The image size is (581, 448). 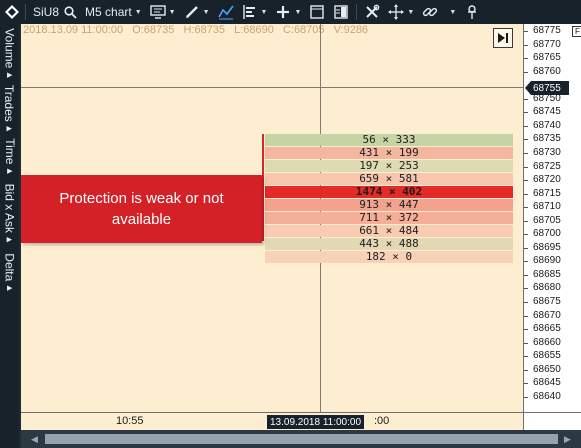 What do you see at coordinates (9, 48) in the screenshot?
I see `tab-label: Volume` at bounding box center [9, 48].